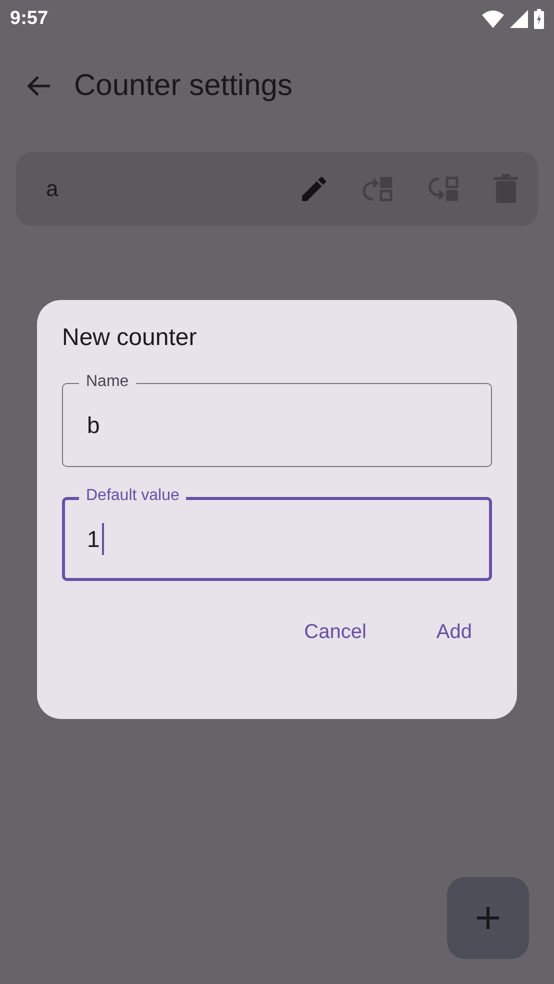  What do you see at coordinates (103, 539) in the screenshot?
I see `text-cursor` at bounding box center [103, 539].